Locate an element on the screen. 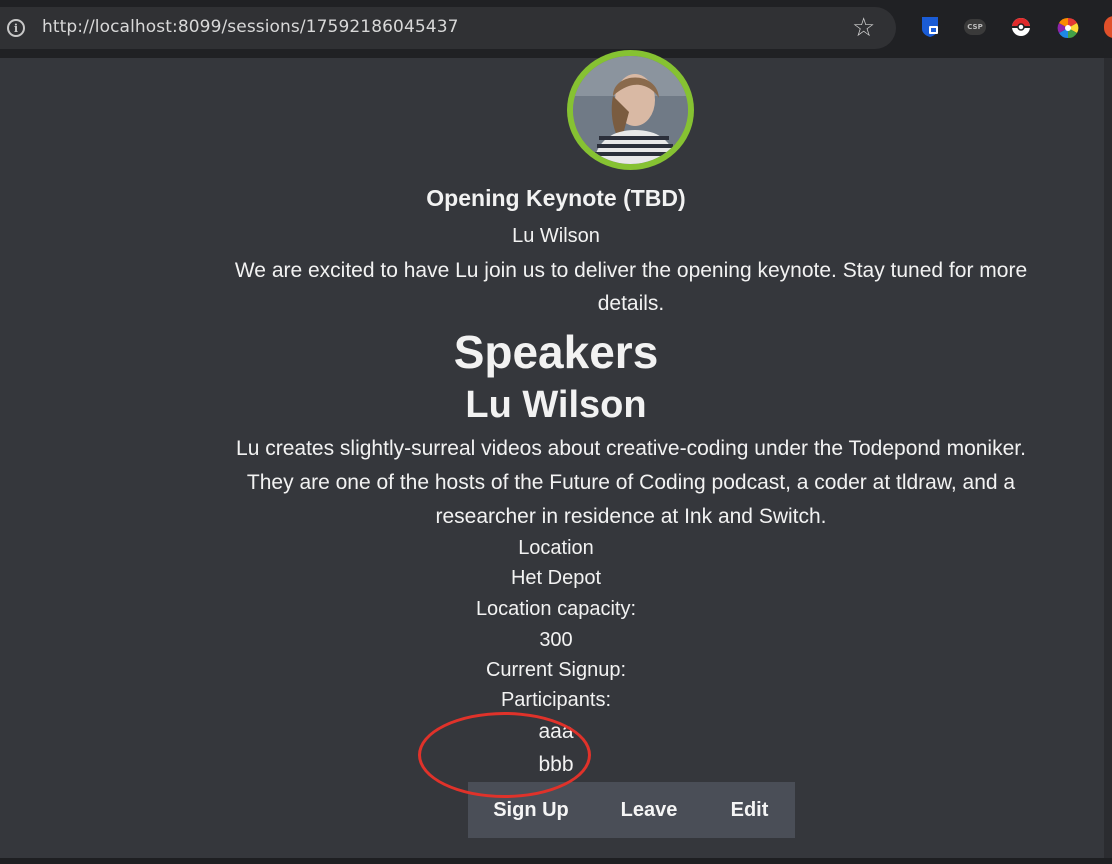 This screenshot has height=864, width=1112. location-label: Location is located at coordinates (556, 548).